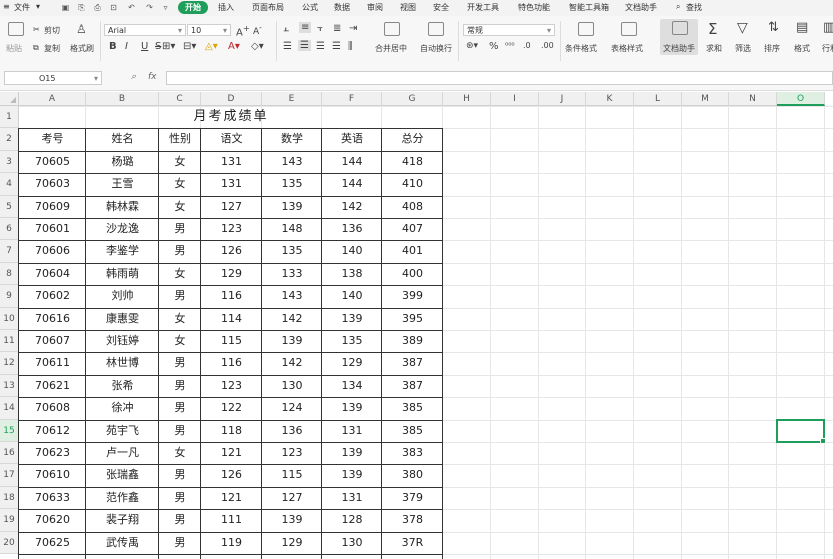  Describe the element at coordinates (52, 48) in the screenshot. I see `copy-button: 复制` at that location.